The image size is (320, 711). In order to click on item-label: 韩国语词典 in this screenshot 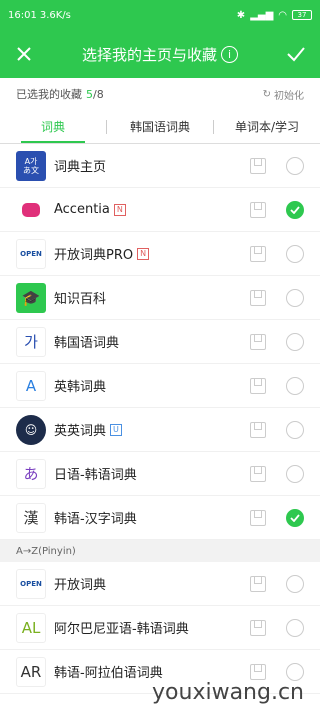, I will do `click(87, 343)`.